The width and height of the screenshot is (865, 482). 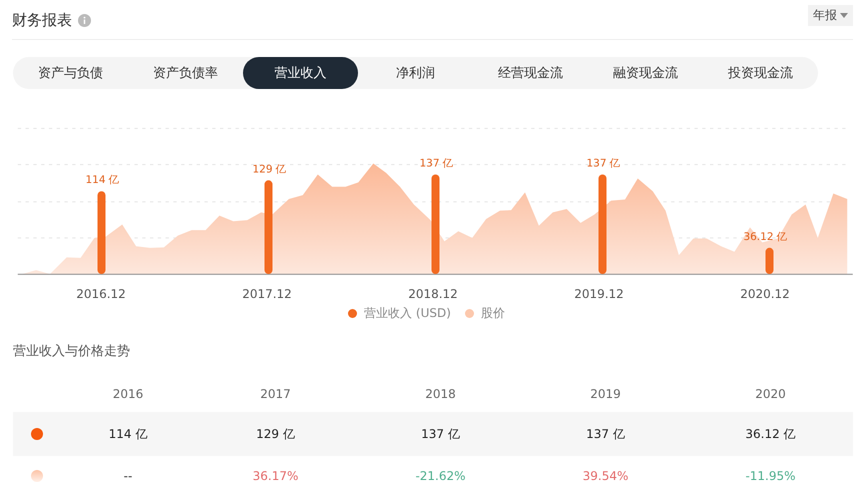 I want to click on column-header: 2018, so click(x=440, y=394).